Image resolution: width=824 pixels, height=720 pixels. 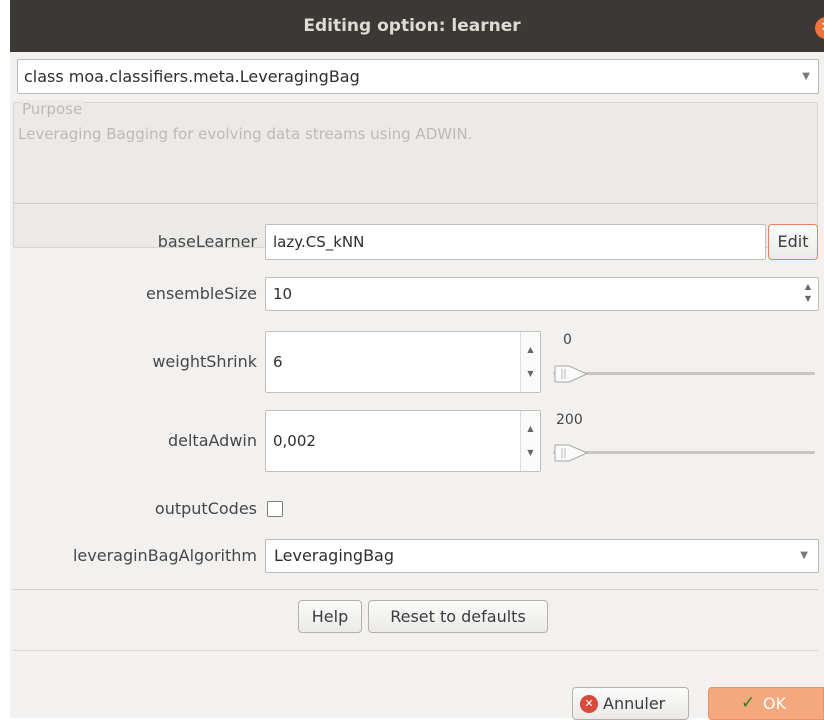 What do you see at coordinates (542, 294) in the screenshot?
I see `ensemblesize-spinner: 10 ▲ ▼` at bounding box center [542, 294].